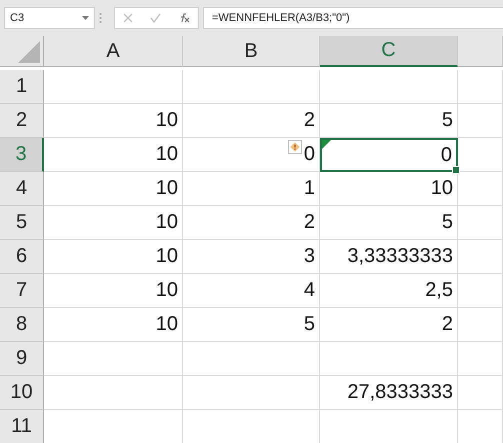  I want to click on column-header: B, so click(251, 51).